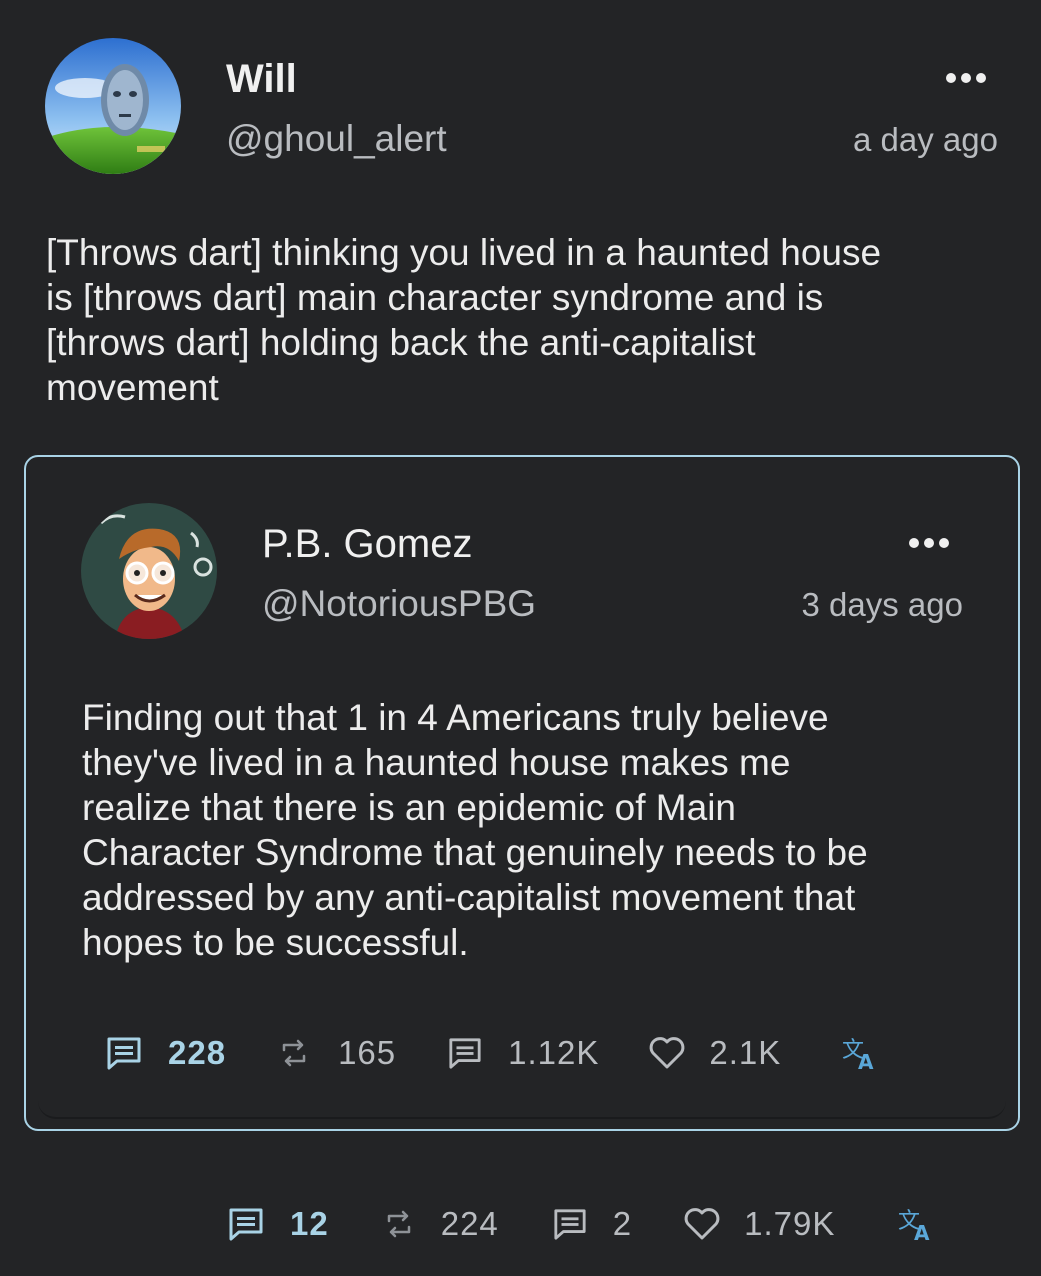 This screenshot has width=1041, height=1276. What do you see at coordinates (966, 78) in the screenshot?
I see `more-options-button` at bounding box center [966, 78].